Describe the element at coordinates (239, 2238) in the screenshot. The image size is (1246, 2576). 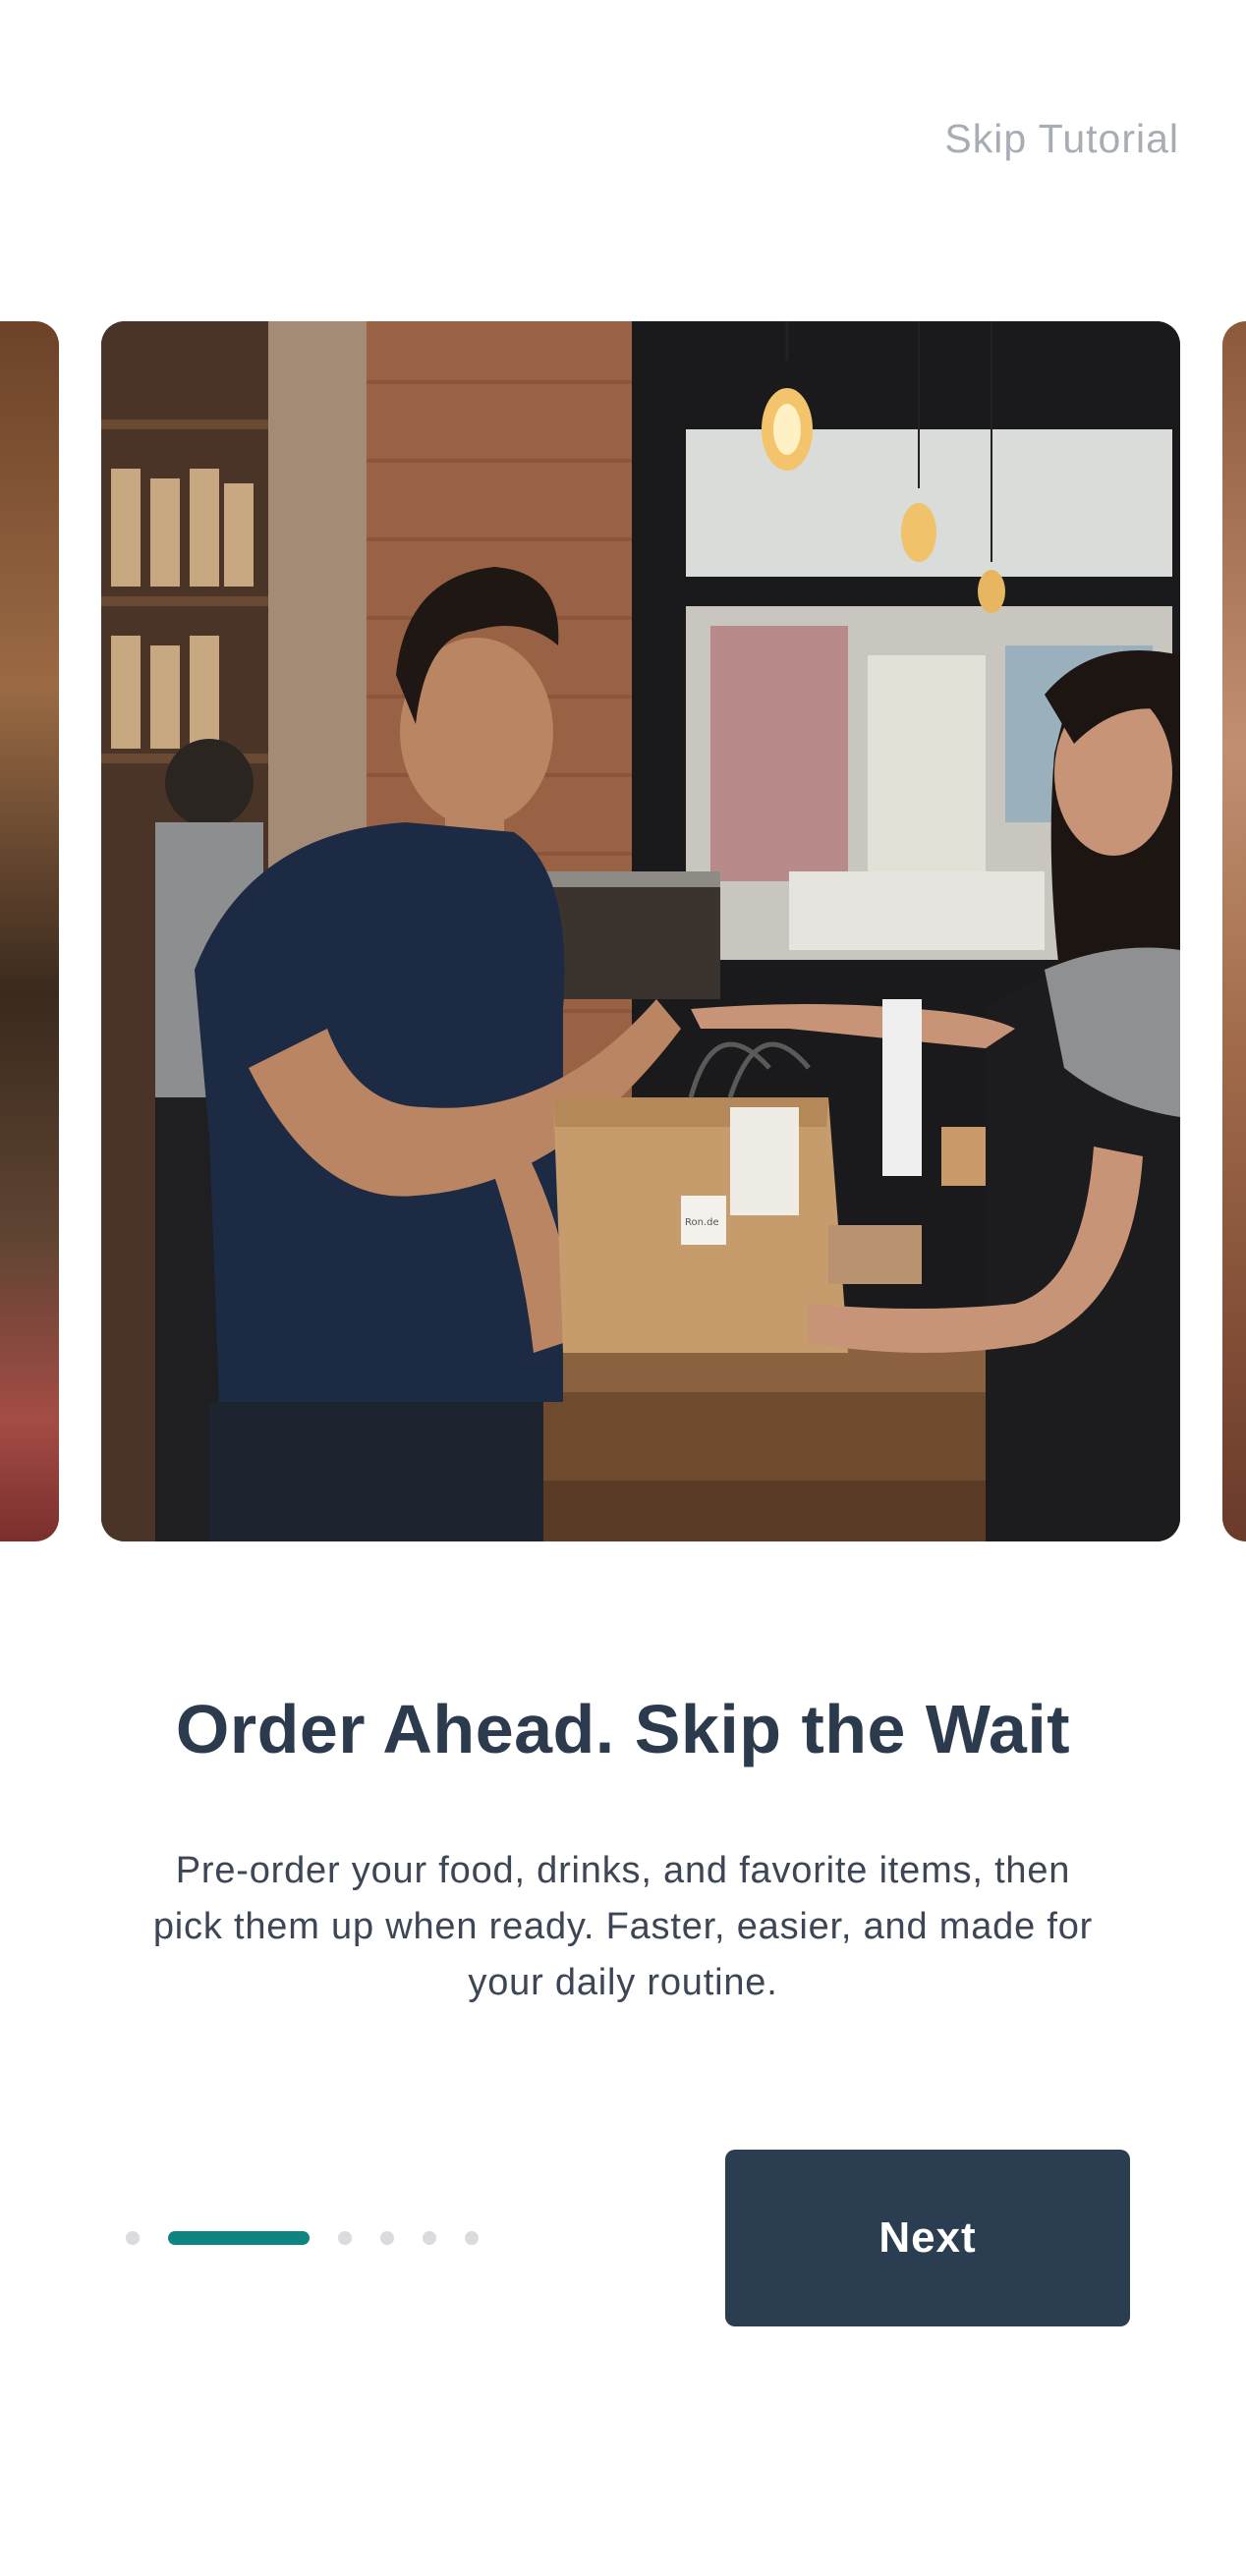
I see `pagination-dot-active` at that location.